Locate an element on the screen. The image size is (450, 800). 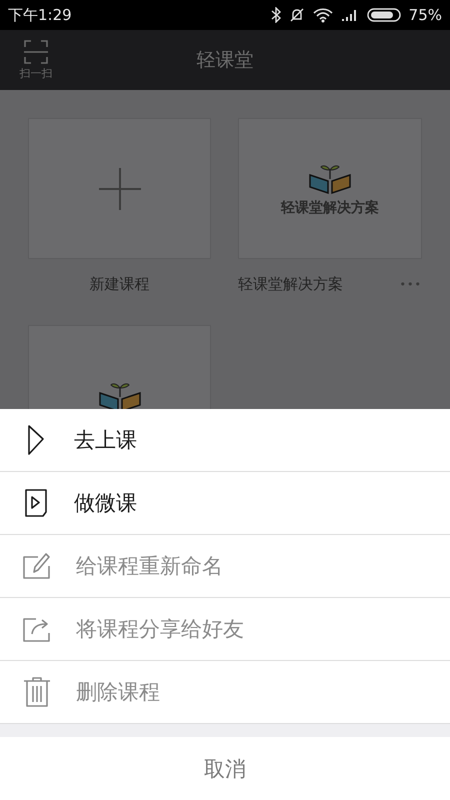
app-title: 轻课堂 is located at coordinates (225, 60).